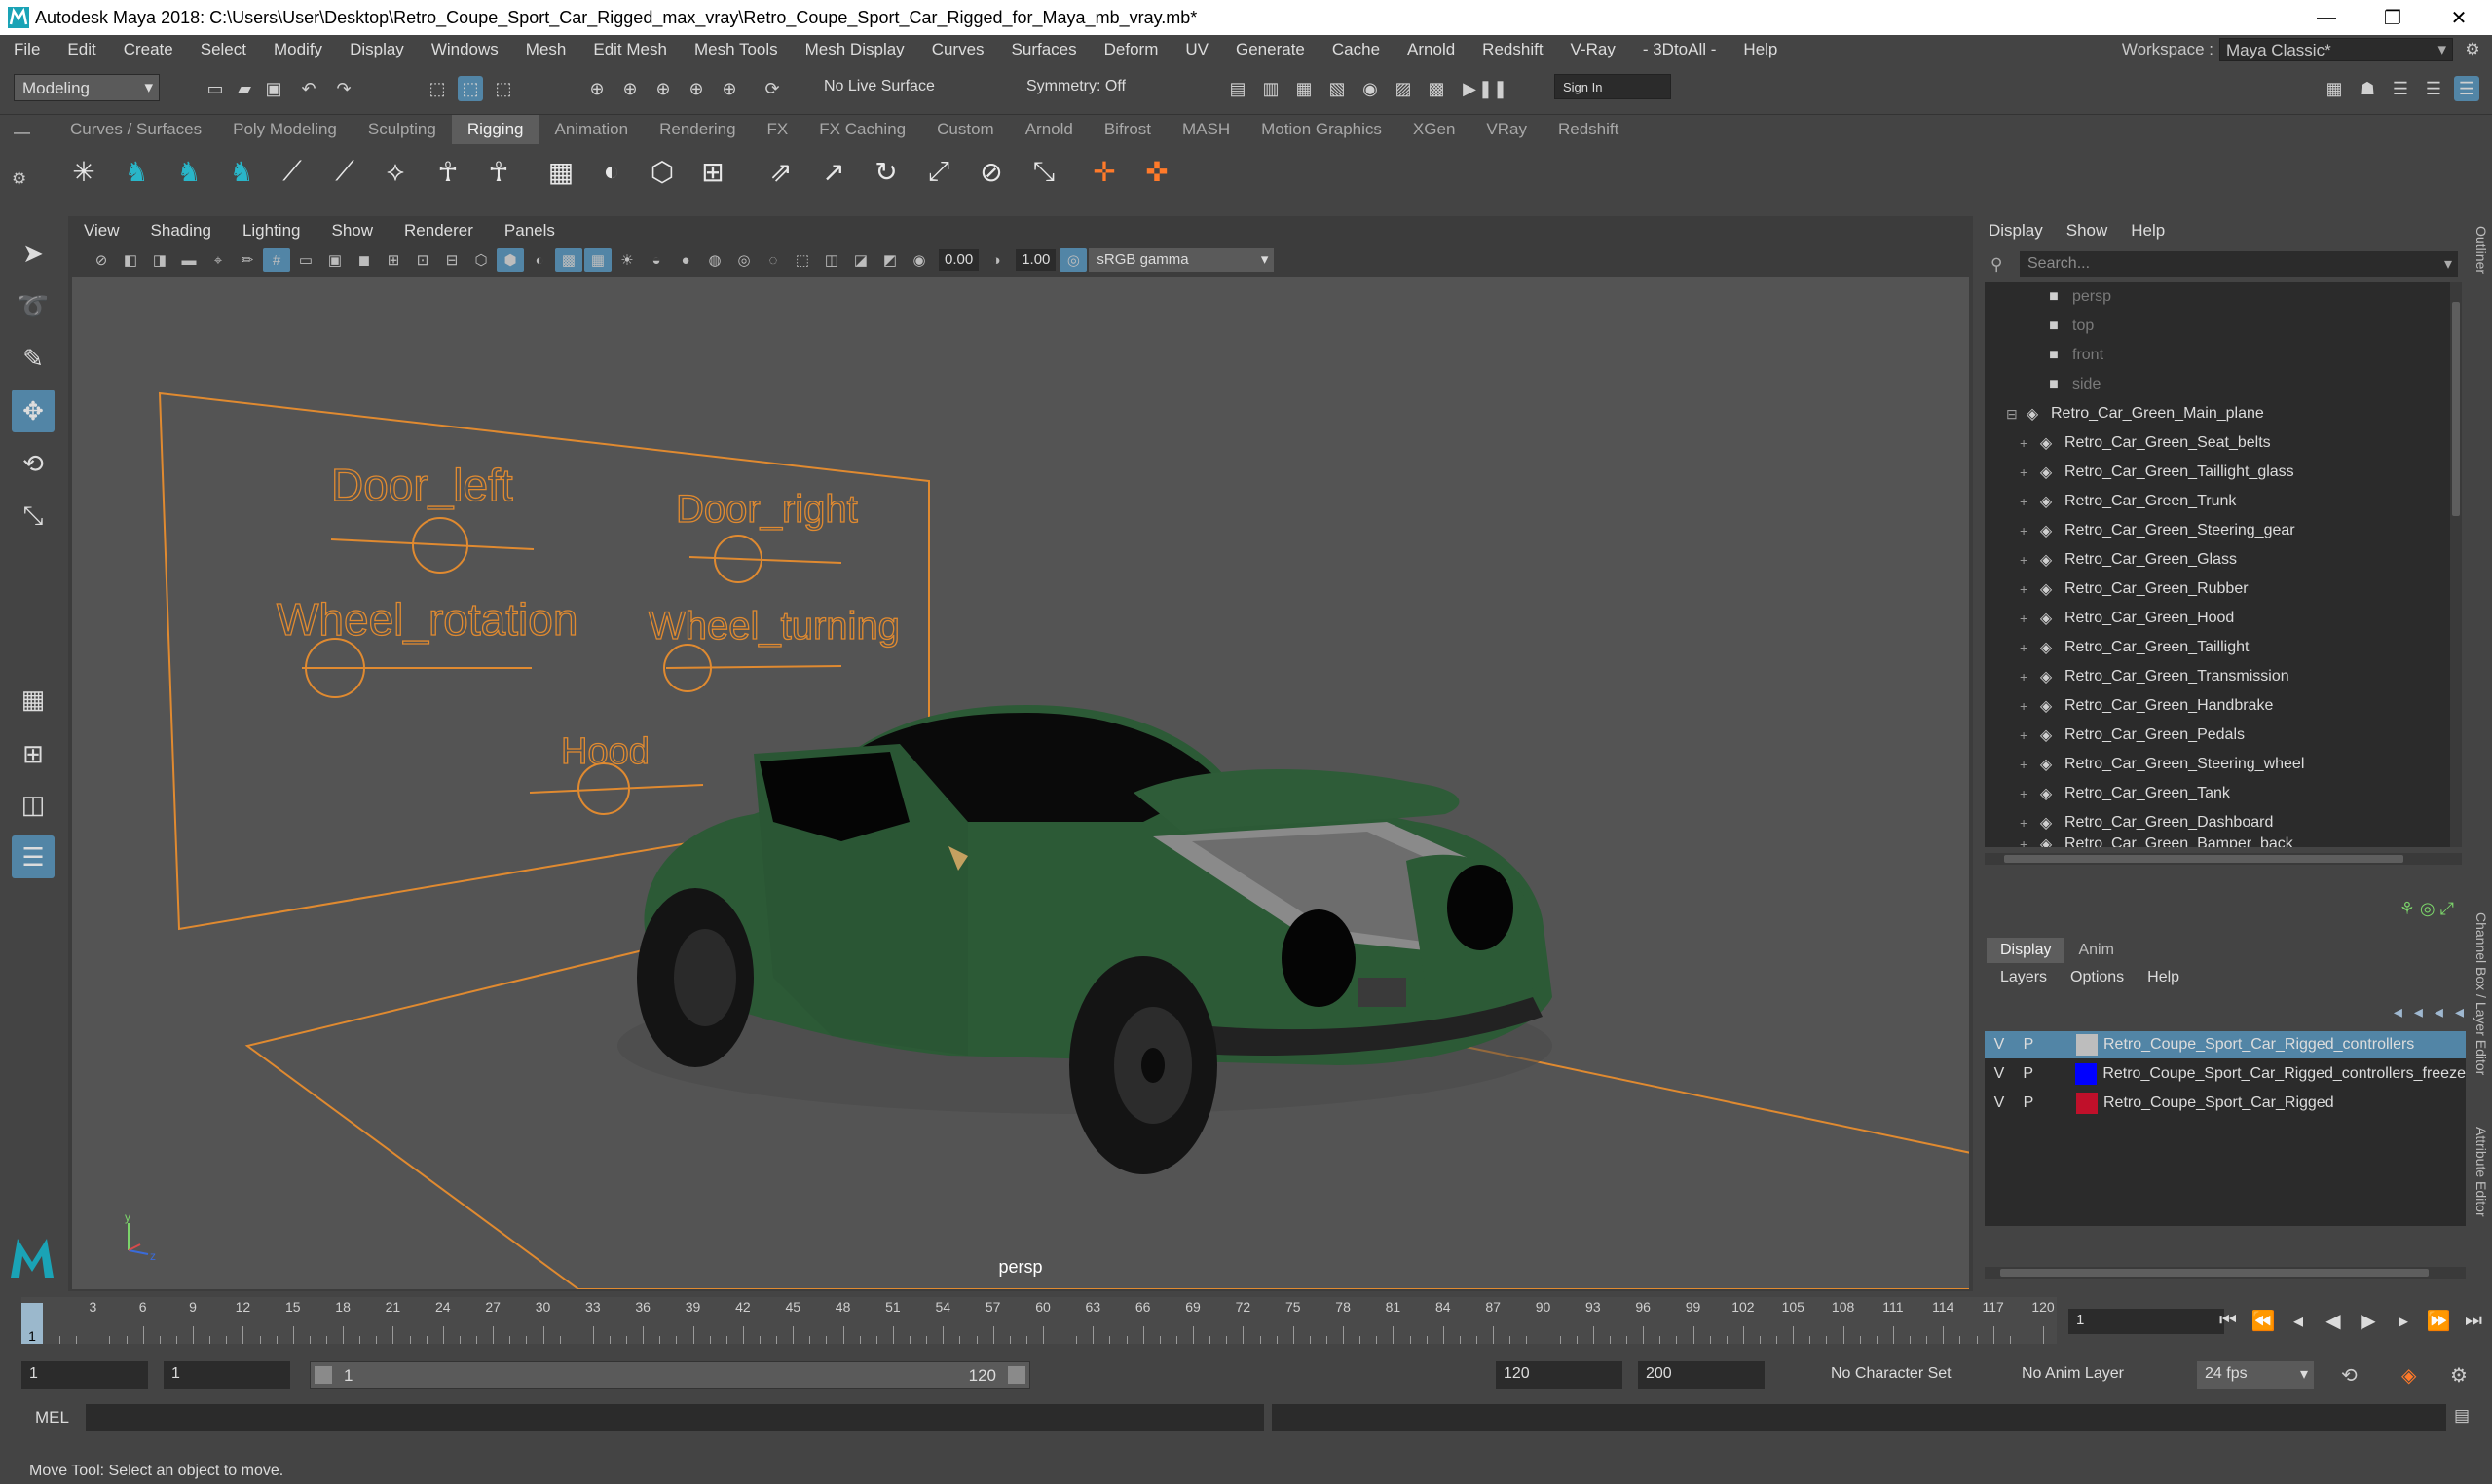 The width and height of the screenshot is (2492, 1484). Describe the element at coordinates (33, 411) in the screenshot. I see `move-tool-icon: ✥` at that location.